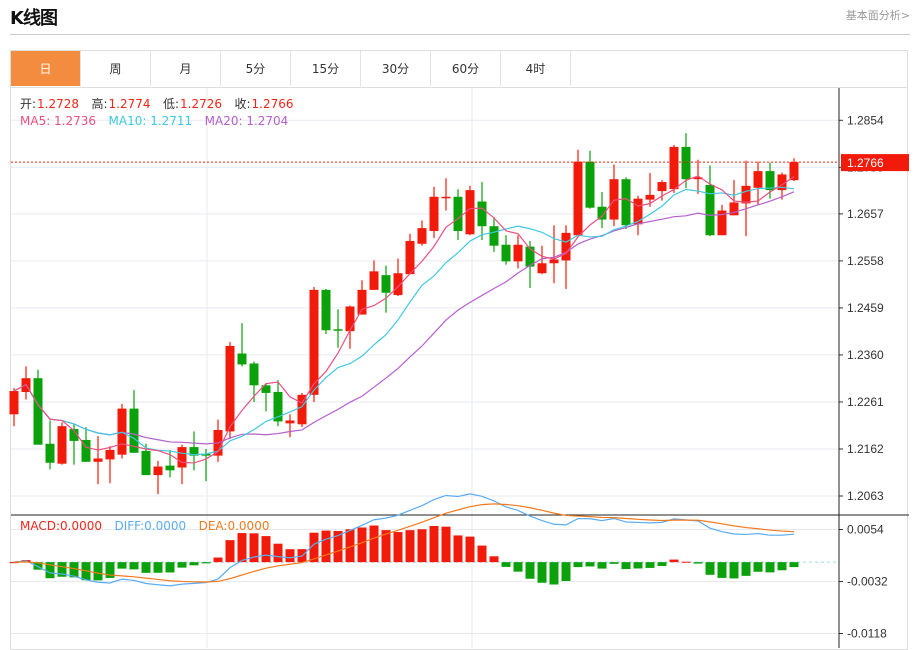  I want to click on price-tick-label: 1.2459, so click(865, 308).